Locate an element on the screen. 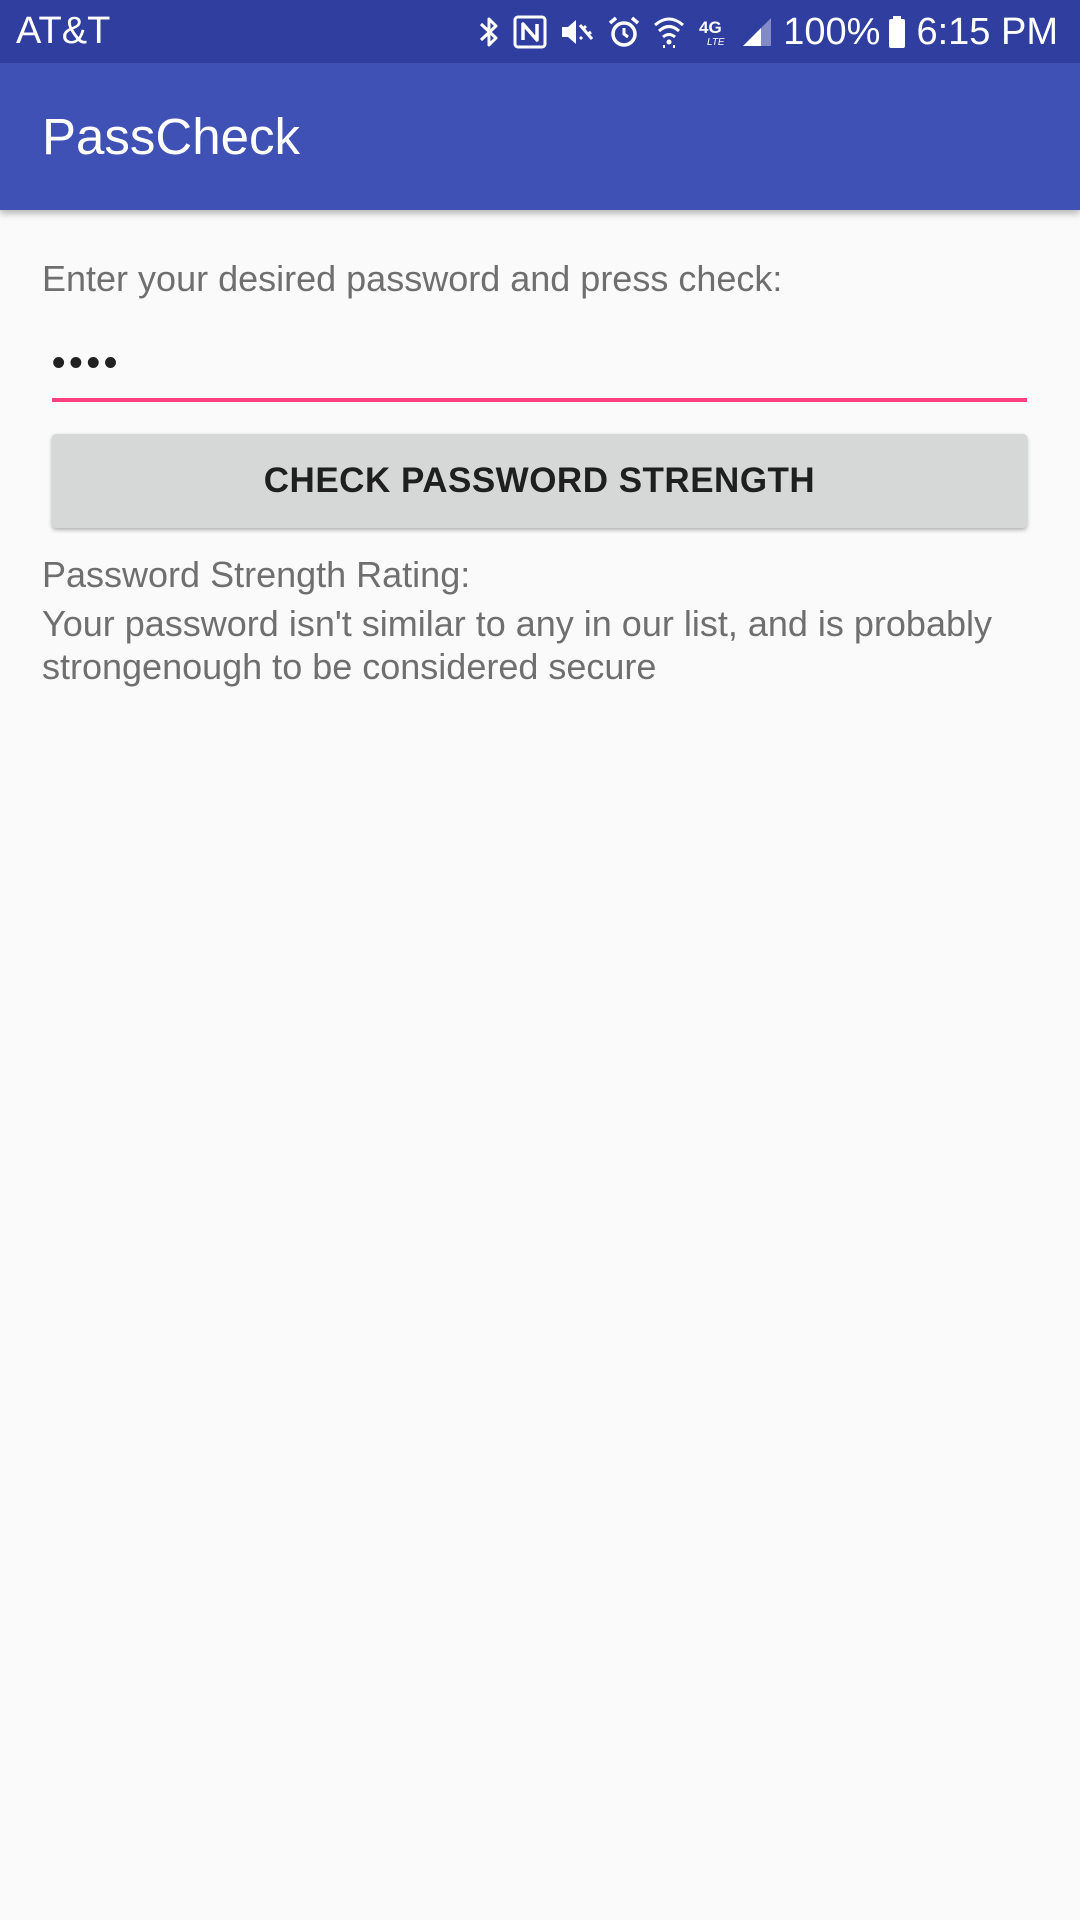 The height and width of the screenshot is (1920, 1080). password-input-underline is located at coordinates (539, 400).